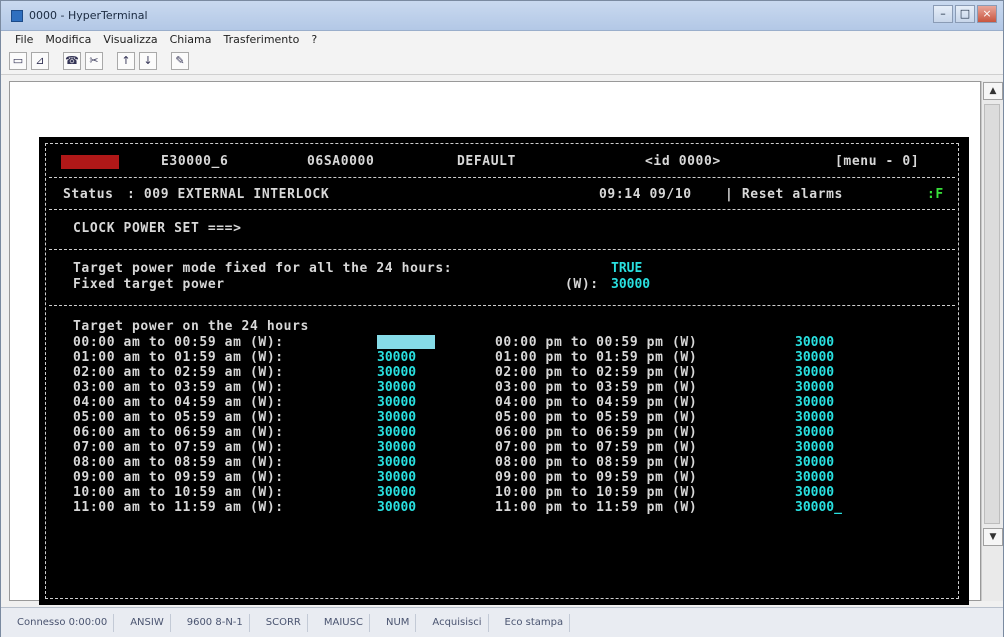 Image resolution: width=1004 pixels, height=637 pixels. Describe the element at coordinates (148, 61) in the screenshot. I see `receive-icon: ↓` at that location.